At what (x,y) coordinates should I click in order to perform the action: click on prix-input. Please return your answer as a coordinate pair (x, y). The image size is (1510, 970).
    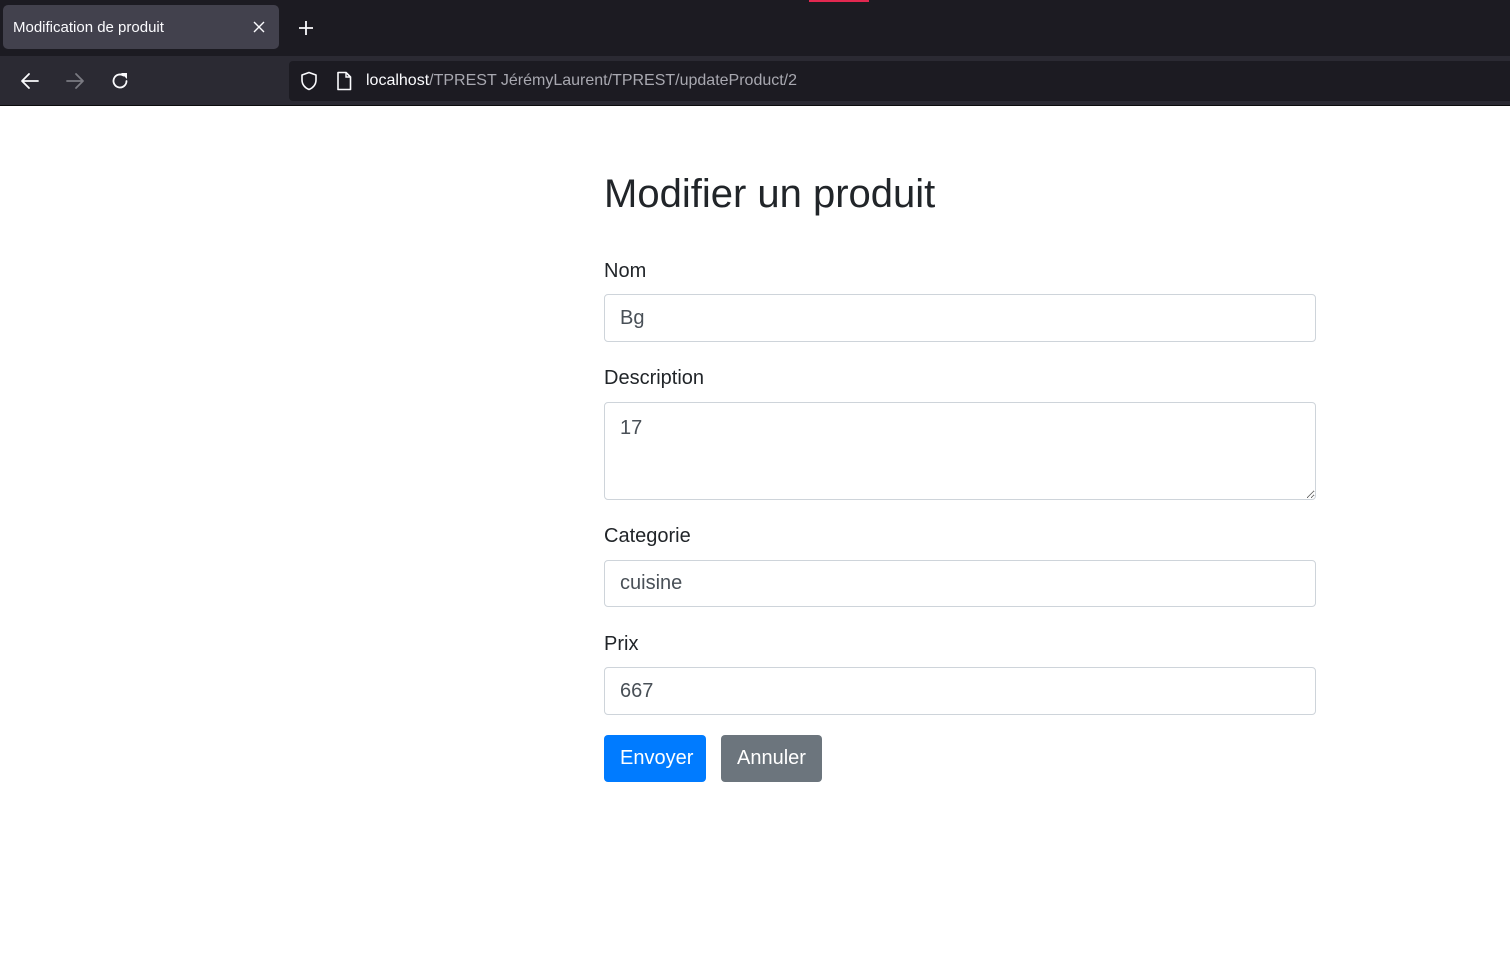
    Looking at the image, I should click on (960, 691).